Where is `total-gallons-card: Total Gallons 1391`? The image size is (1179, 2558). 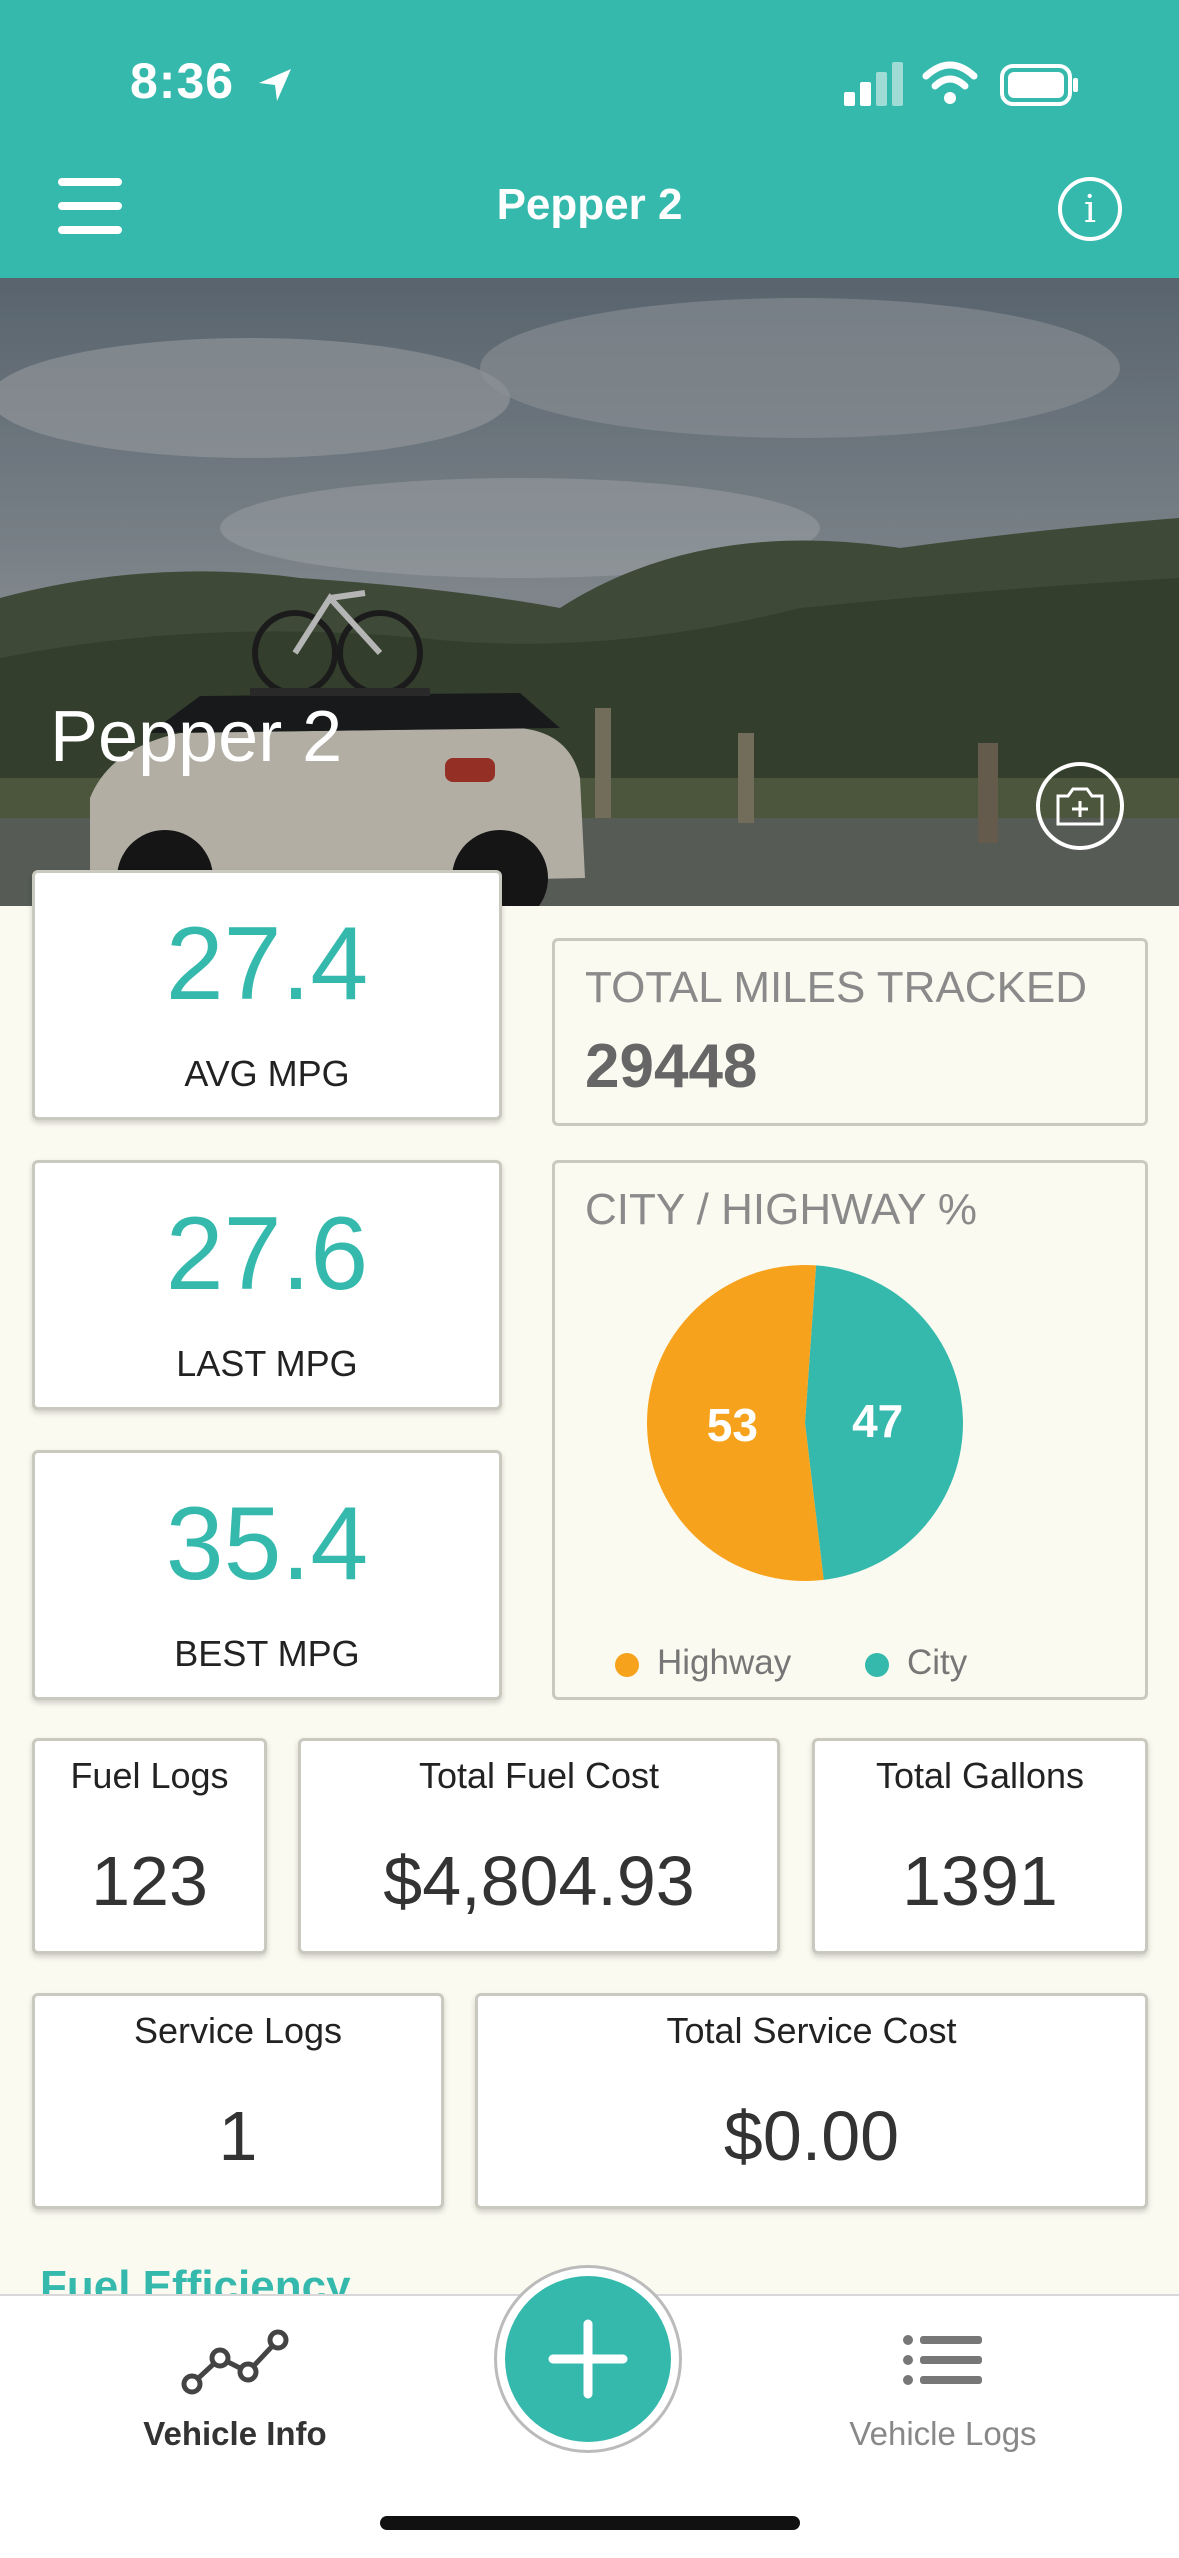 total-gallons-card: Total Gallons 1391 is located at coordinates (980, 1846).